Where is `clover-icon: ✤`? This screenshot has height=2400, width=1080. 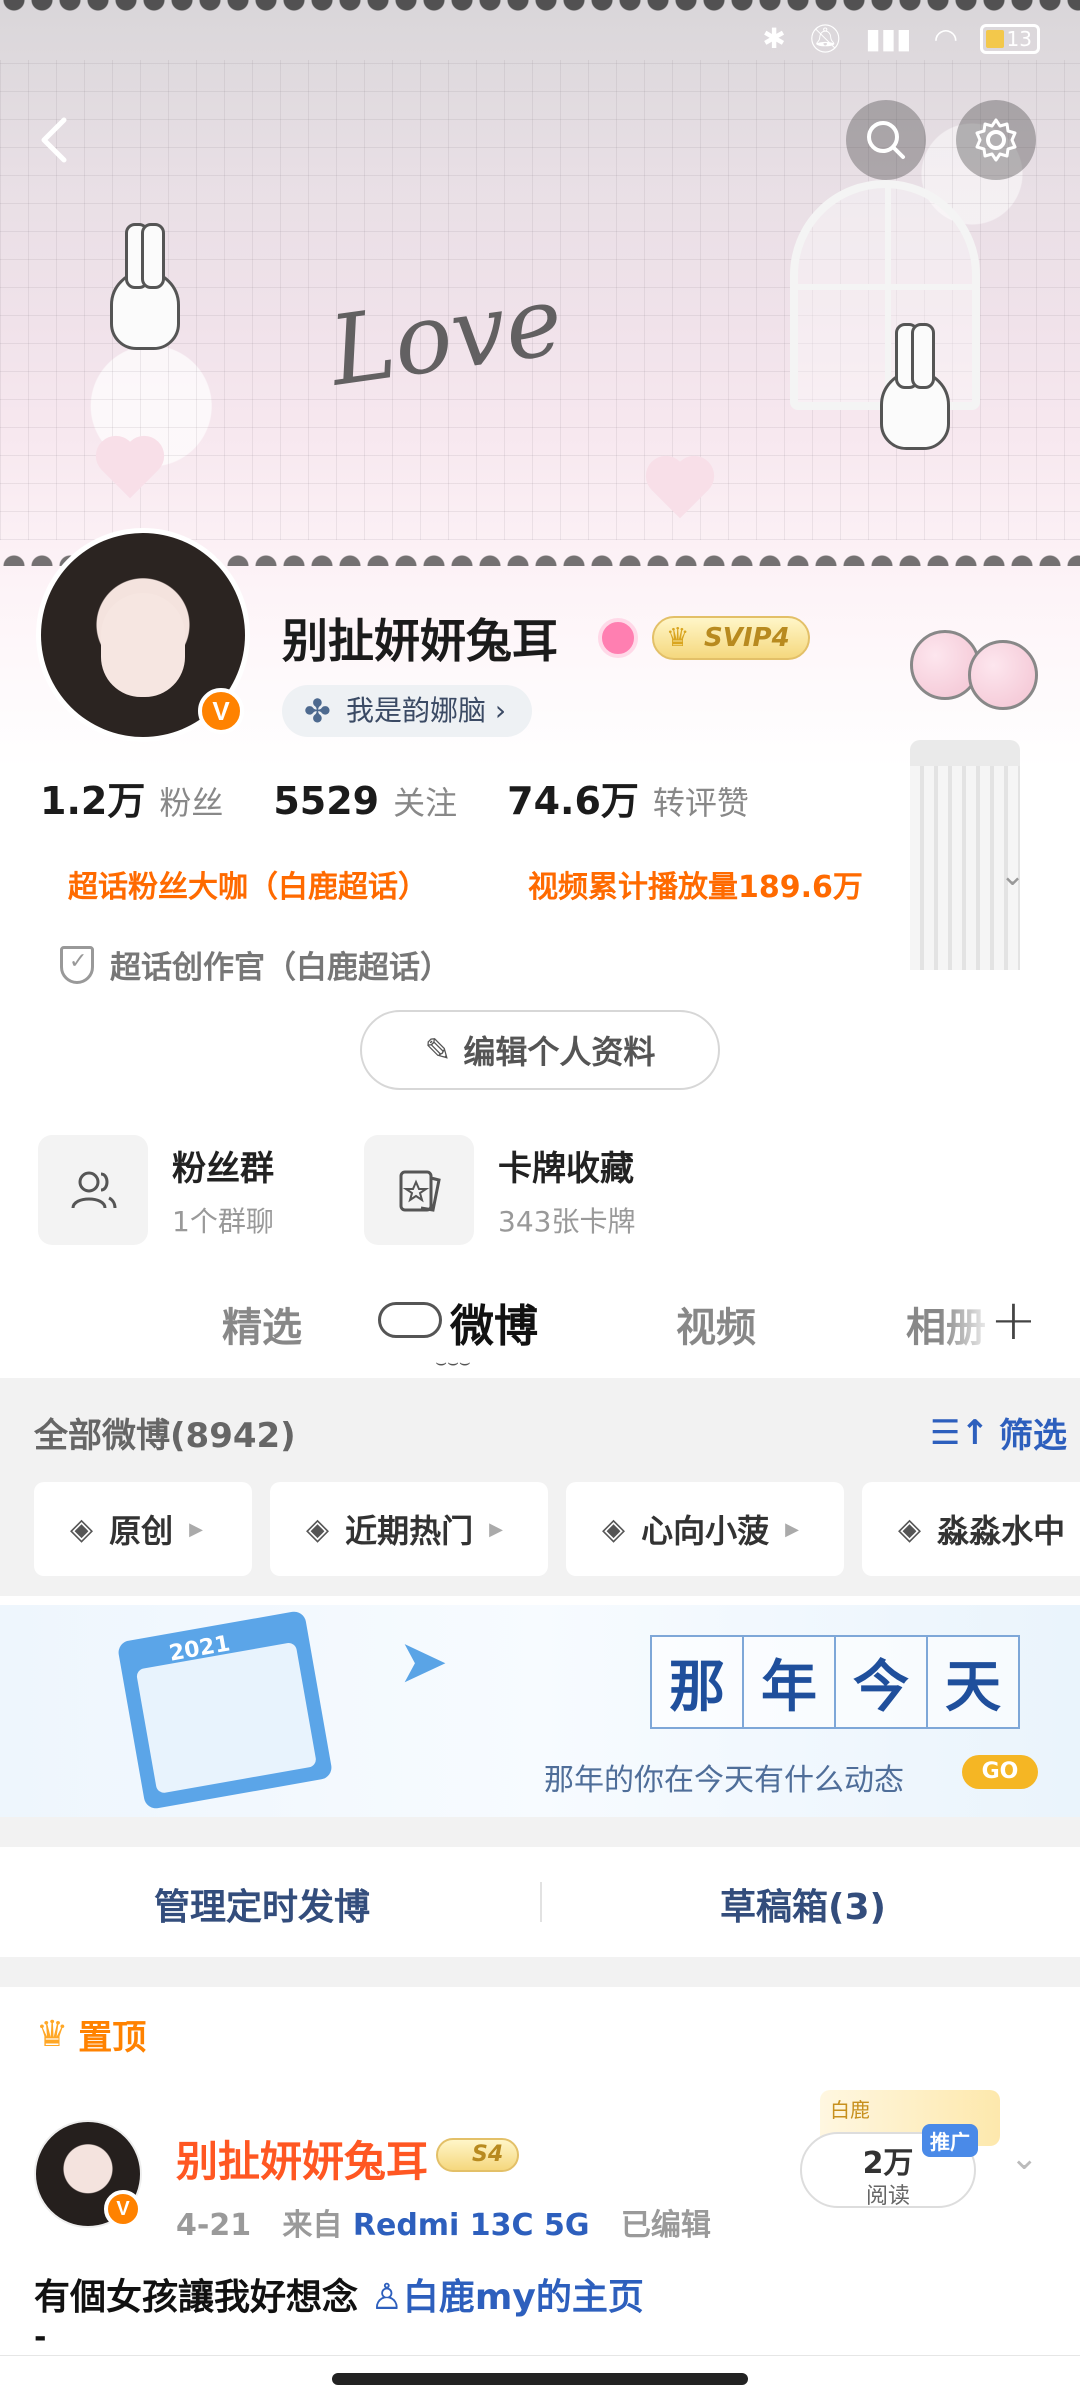
clover-icon: ✤ is located at coordinates (317, 711).